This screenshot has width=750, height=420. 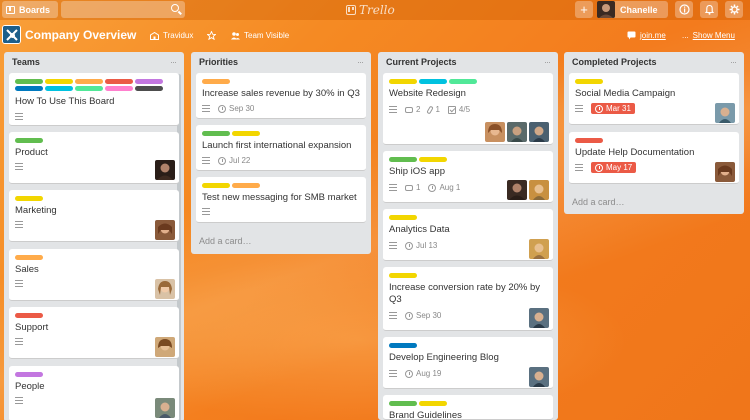 I want to click on joinme-label: join.me, so click(x=653, y=35).